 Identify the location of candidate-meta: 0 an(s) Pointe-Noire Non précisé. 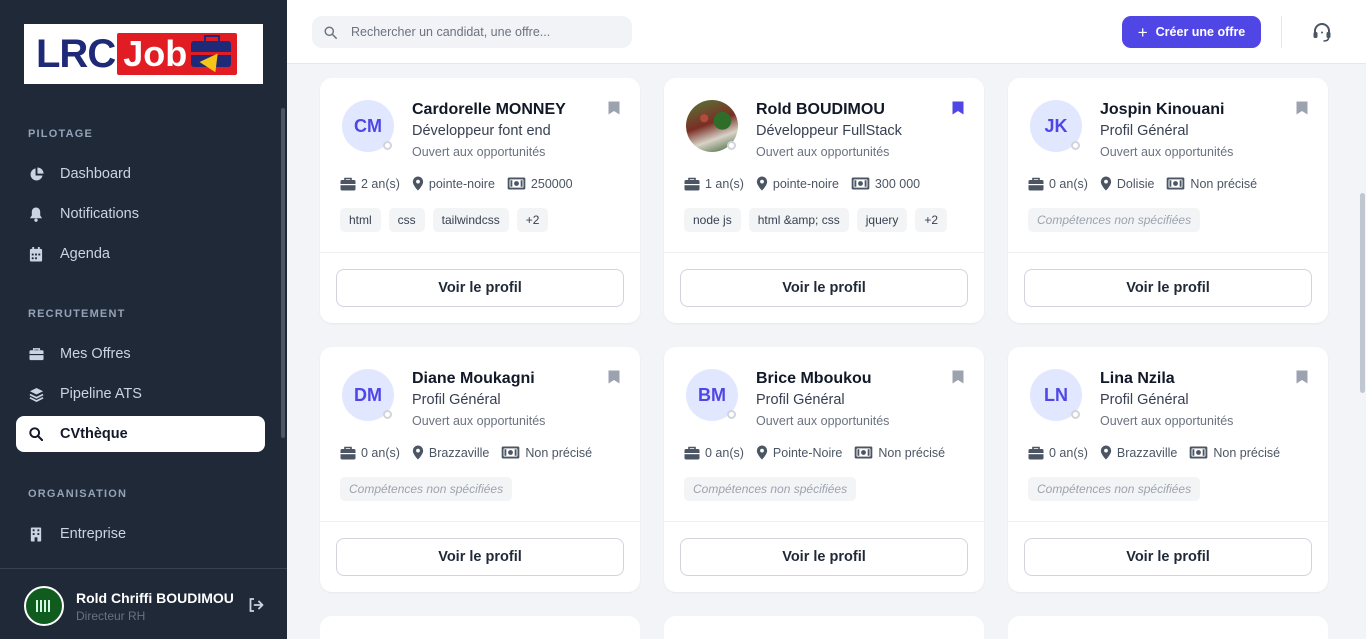
(820, 452).